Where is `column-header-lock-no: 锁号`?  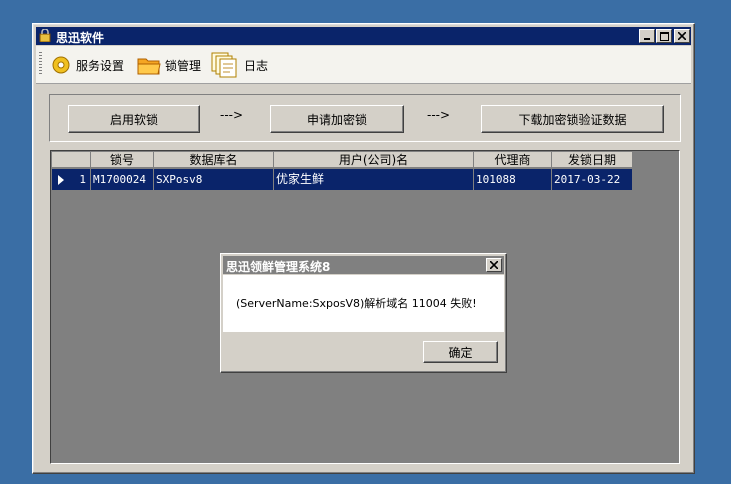
column-header-lock-no: 锁号 is located at coordinates (122, 160).